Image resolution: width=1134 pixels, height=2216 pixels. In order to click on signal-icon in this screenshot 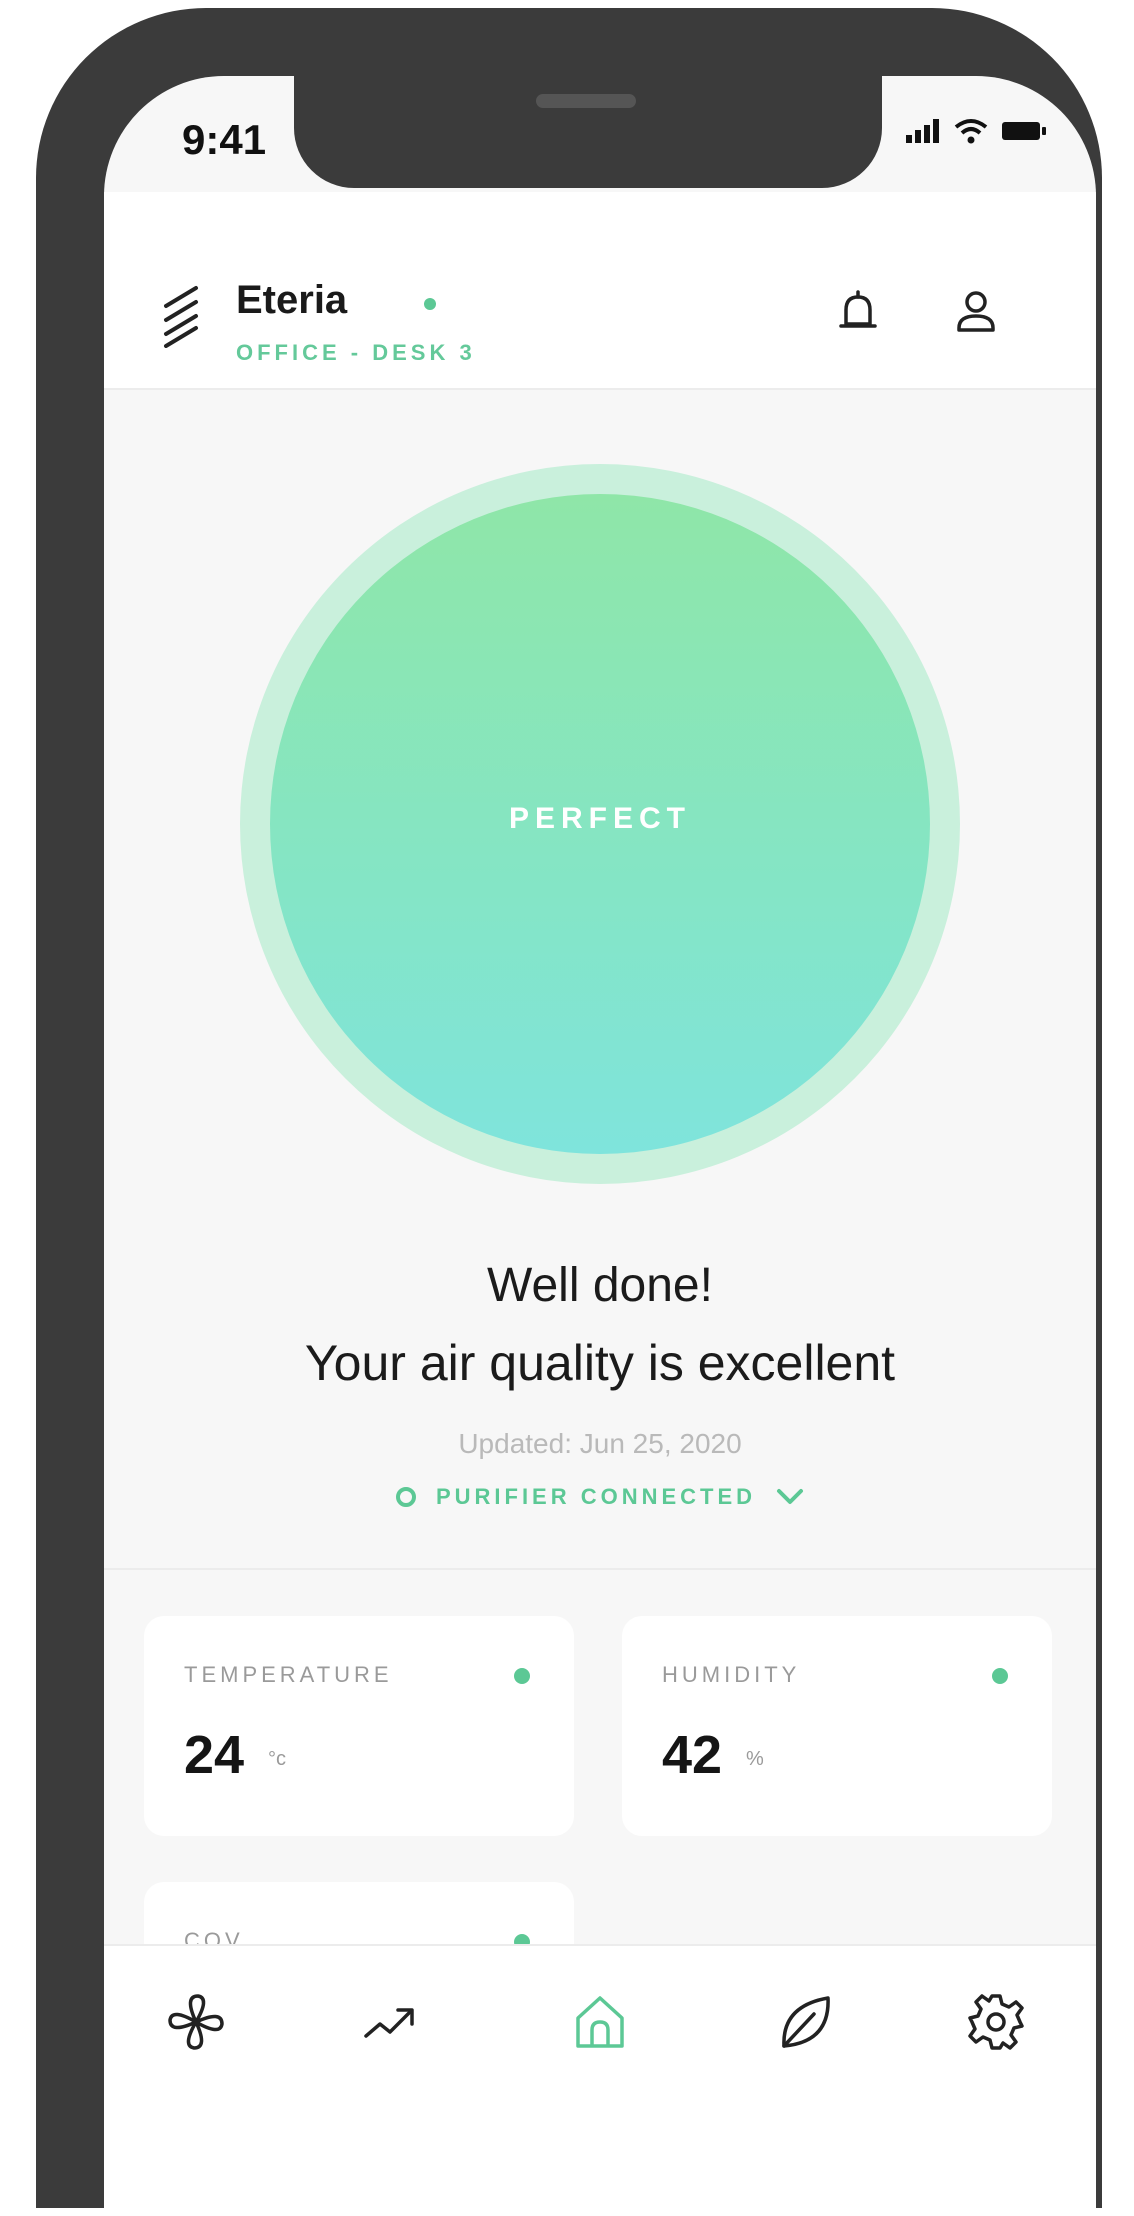, I will do `click(922, 131)`.